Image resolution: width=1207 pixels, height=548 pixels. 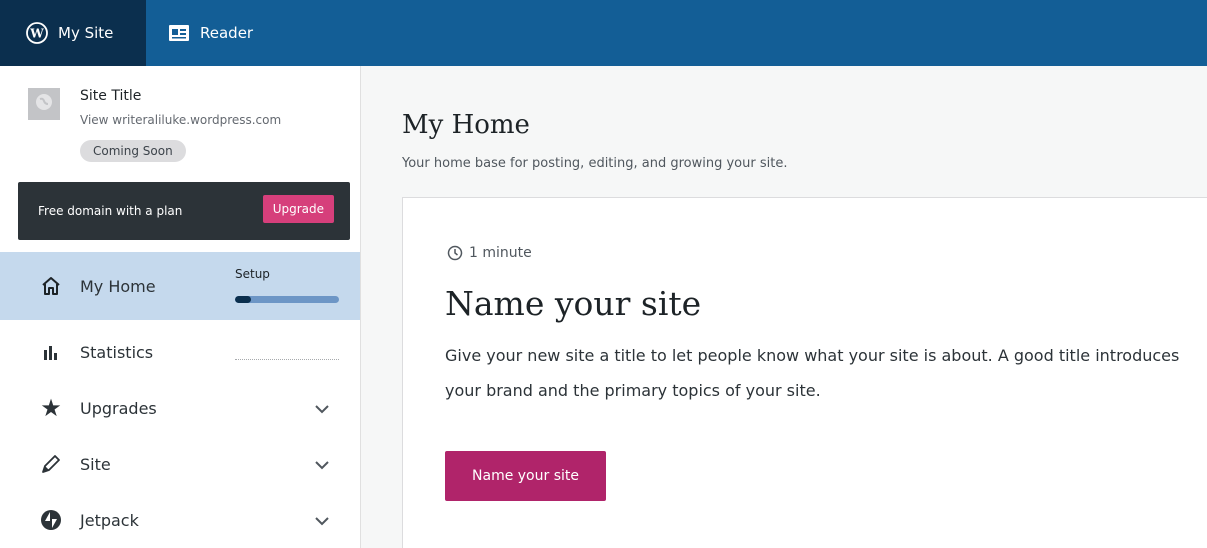 I want to click on sidebar-item-upgrades: ★ Upgrades, so click(x=180, y=408).